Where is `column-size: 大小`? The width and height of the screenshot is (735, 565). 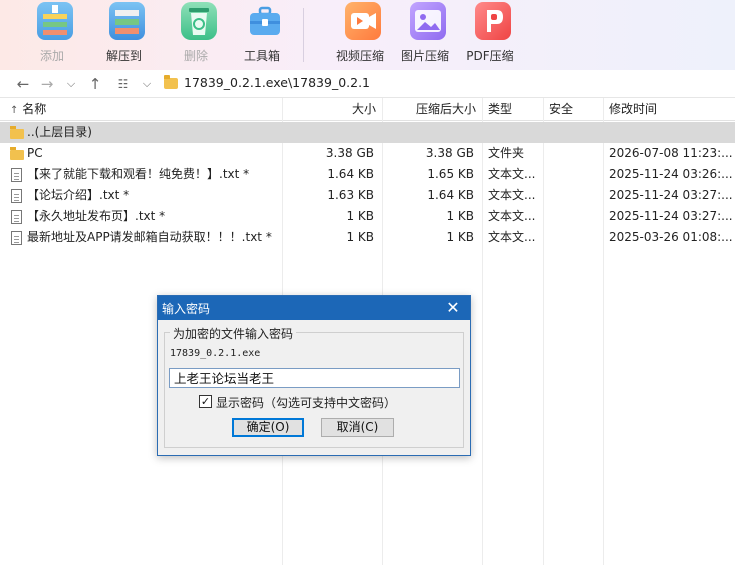 column-size: 大小 is located at coordinates (332, 109).